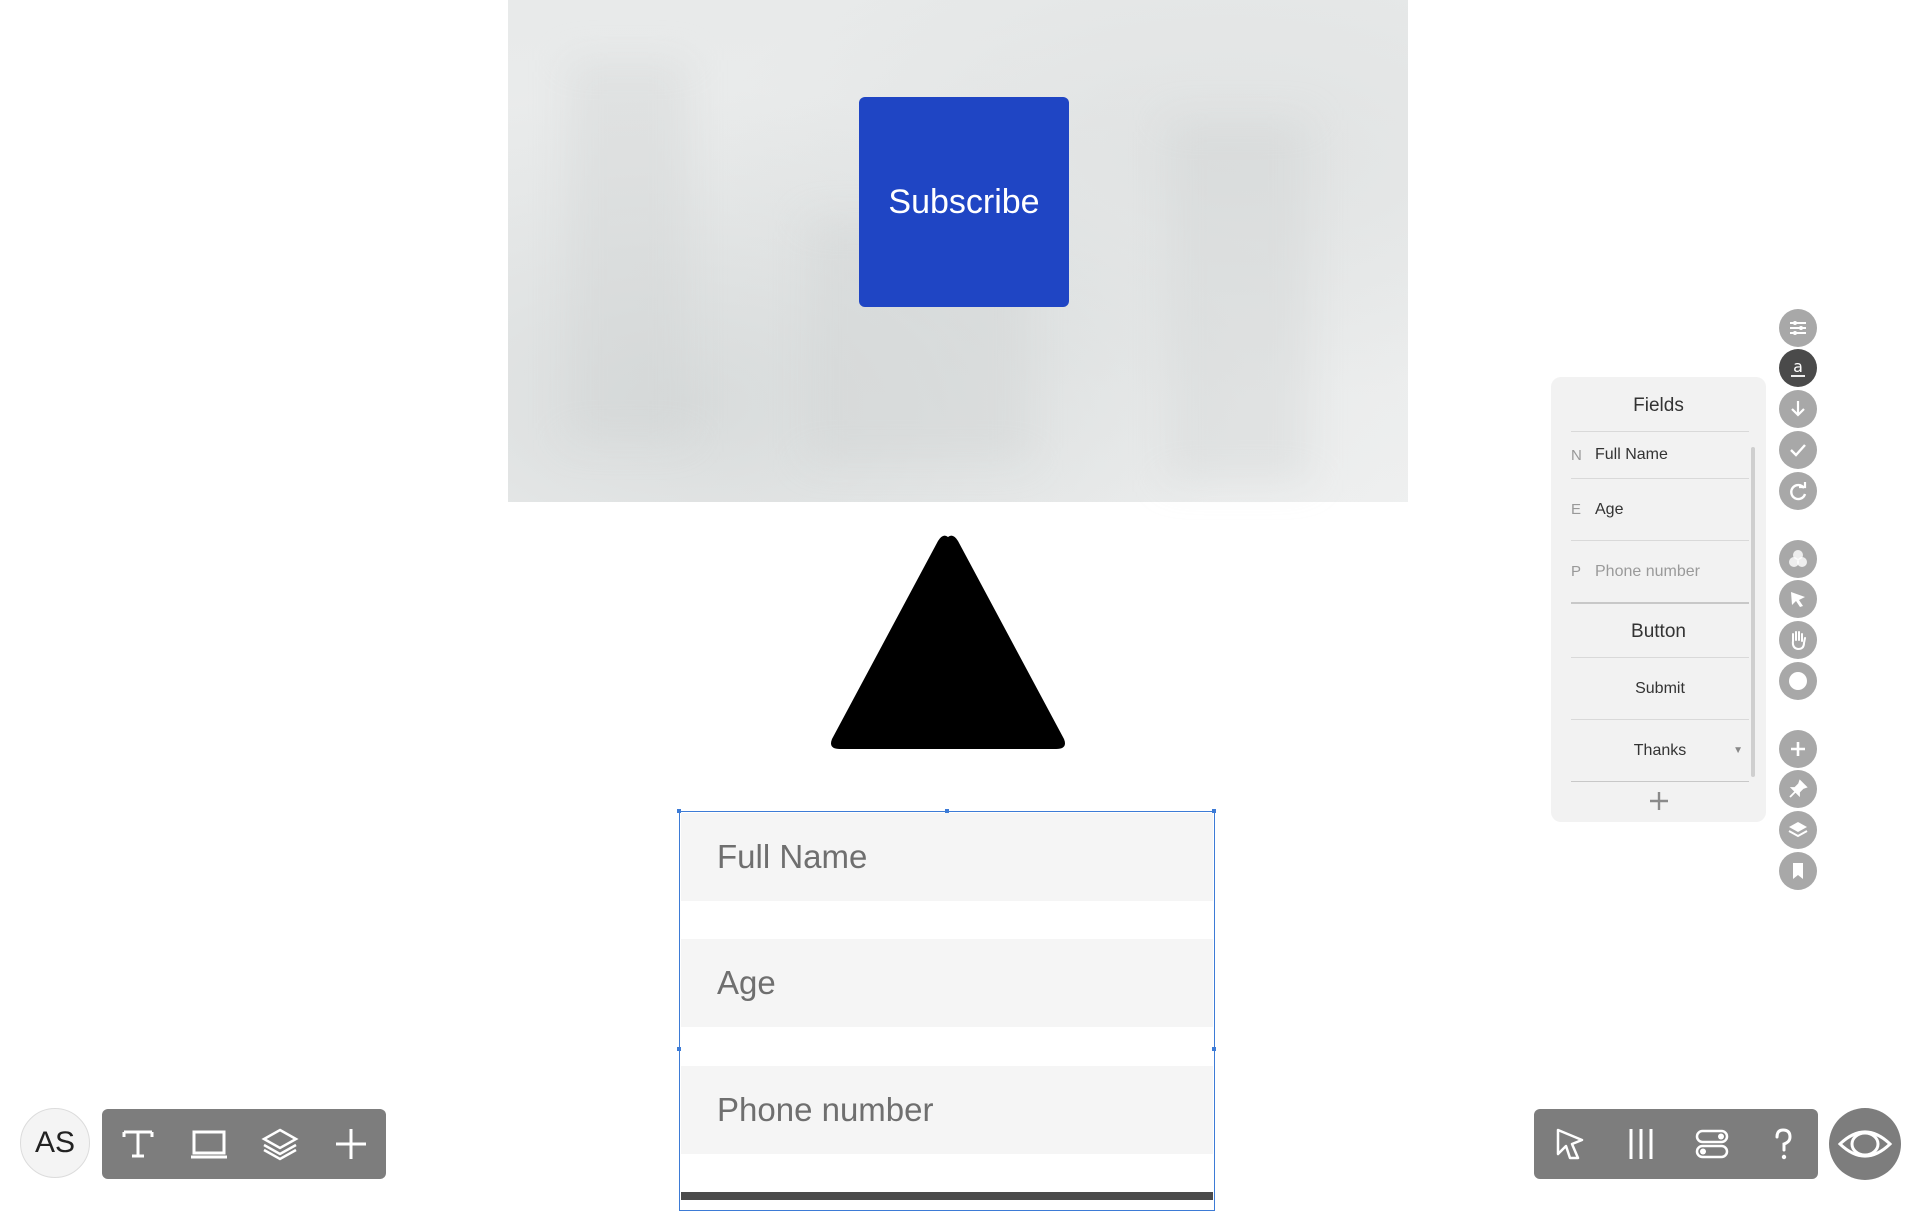 The width and height of the screenshot is (1920, 1211). I want to click on eye-icon, so click(1865, 1144).